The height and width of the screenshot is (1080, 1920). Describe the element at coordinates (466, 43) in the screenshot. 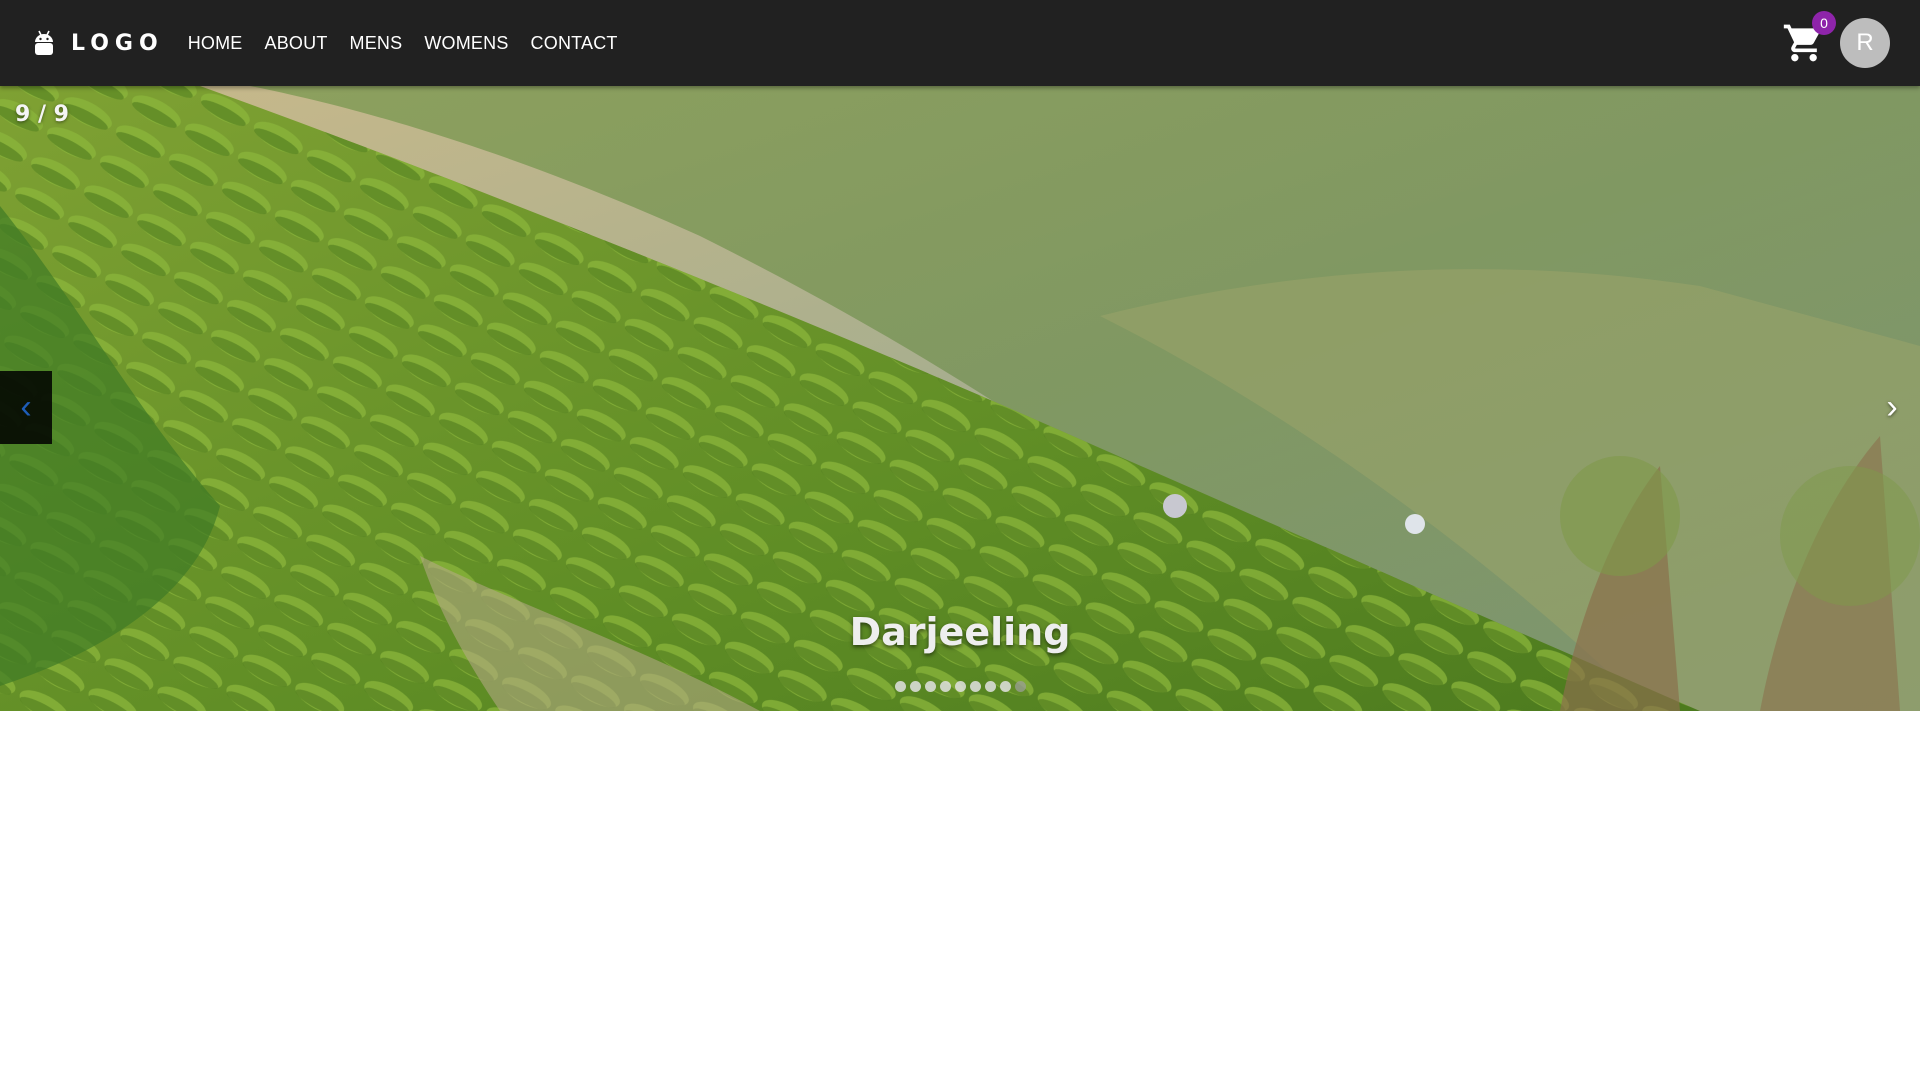

I see `nav-link-womens: WOMENS` at that location.